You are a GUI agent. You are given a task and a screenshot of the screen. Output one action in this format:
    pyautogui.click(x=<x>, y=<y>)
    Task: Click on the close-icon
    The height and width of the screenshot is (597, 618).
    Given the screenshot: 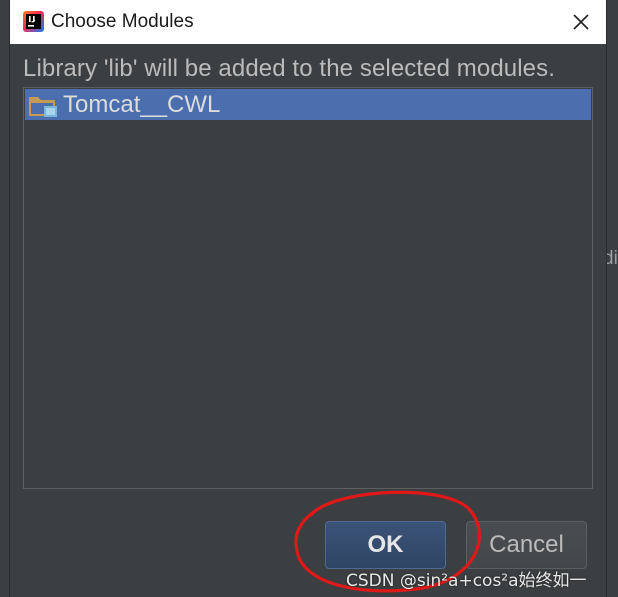 What is the action you would take?
    pyautogui.click(x=581, y=22)
    